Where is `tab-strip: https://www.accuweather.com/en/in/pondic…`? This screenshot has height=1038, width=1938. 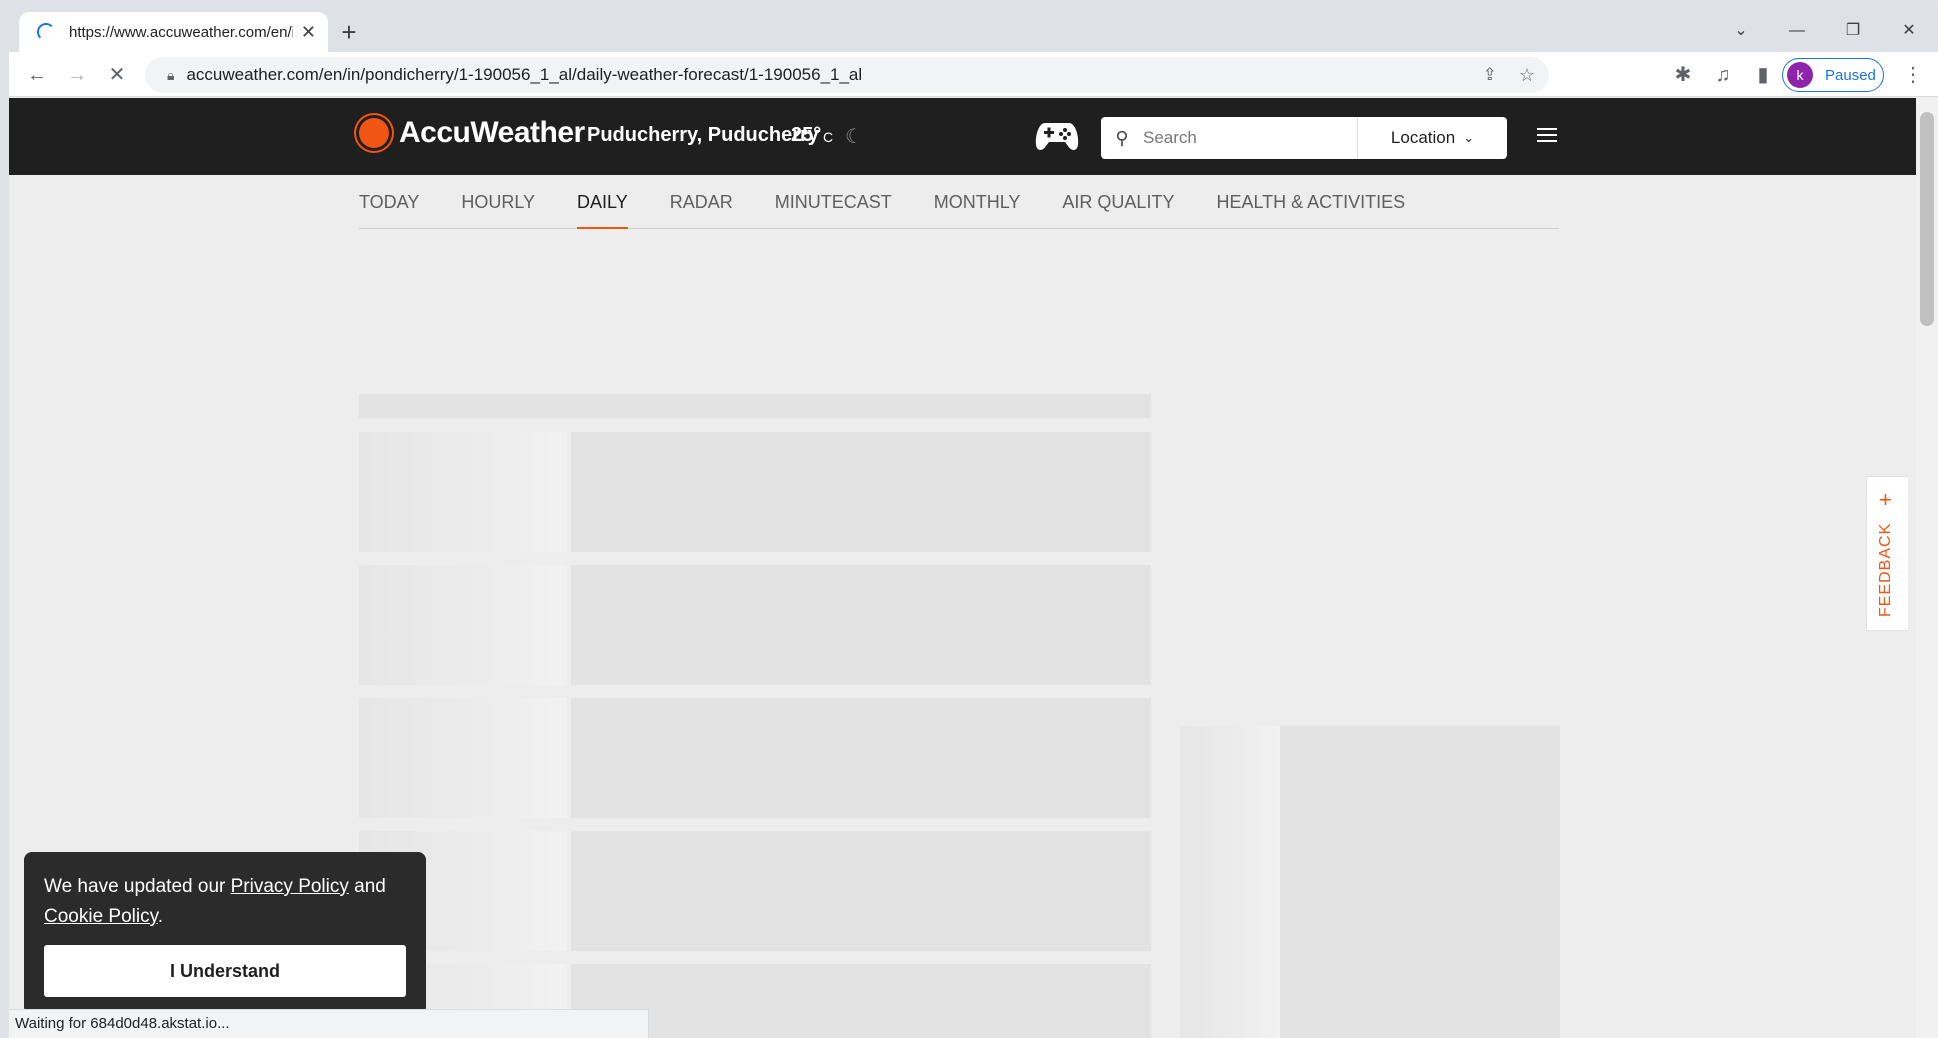
tab-strip: https://www.accuweather.com/en/in/pondic… is located at coordinates (973, 30).